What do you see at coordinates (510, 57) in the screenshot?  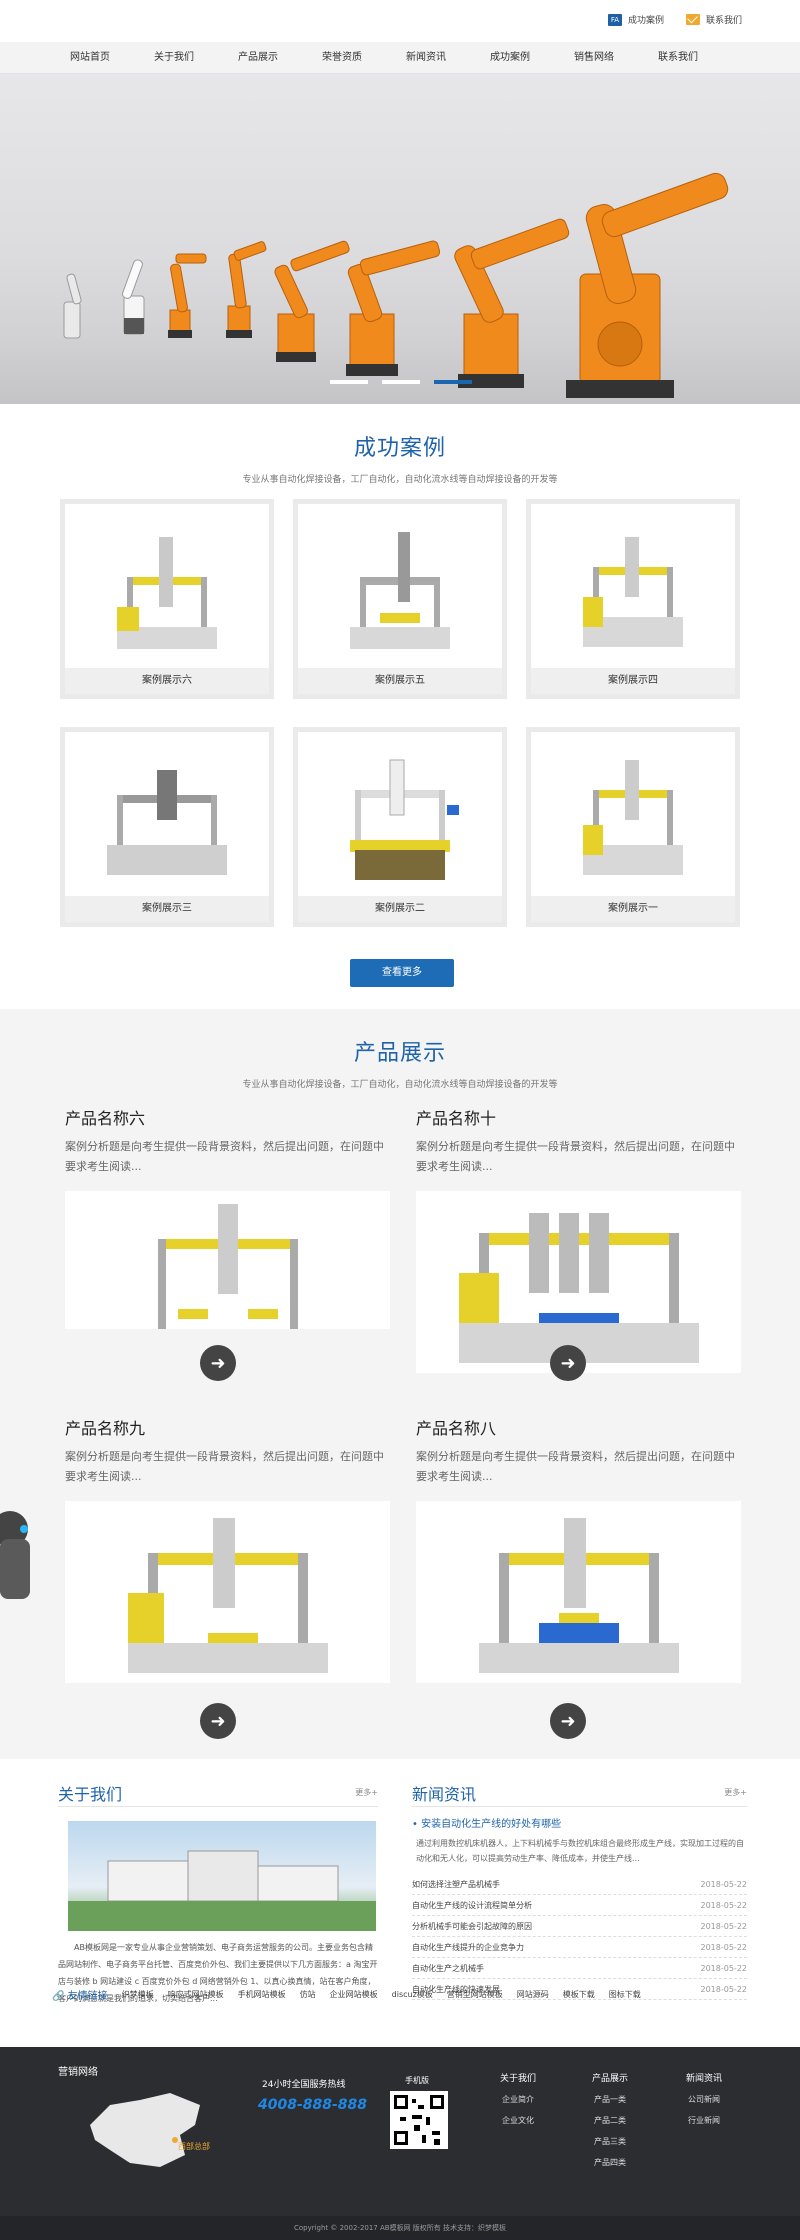 I see `nav-item-cases: 成功案例` at bounding box center [510, 57].